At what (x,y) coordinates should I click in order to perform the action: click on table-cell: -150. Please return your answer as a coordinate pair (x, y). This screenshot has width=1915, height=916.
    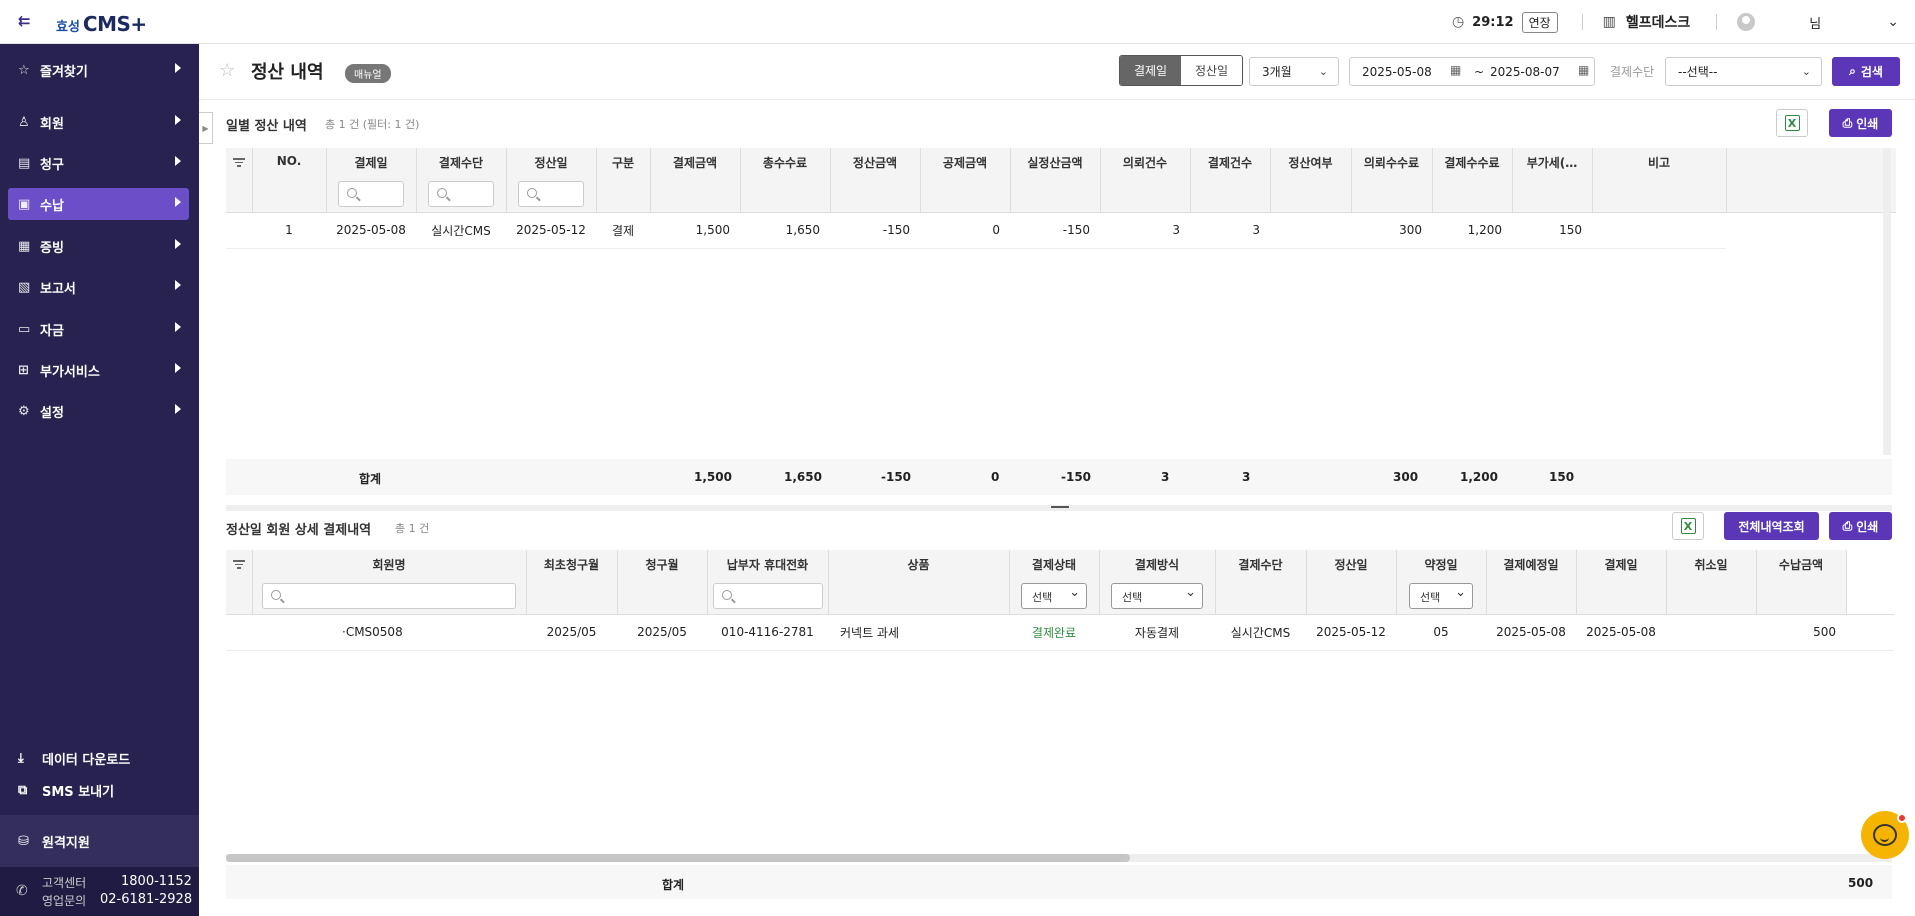
    Looking at the image, I should click on (875, 230).